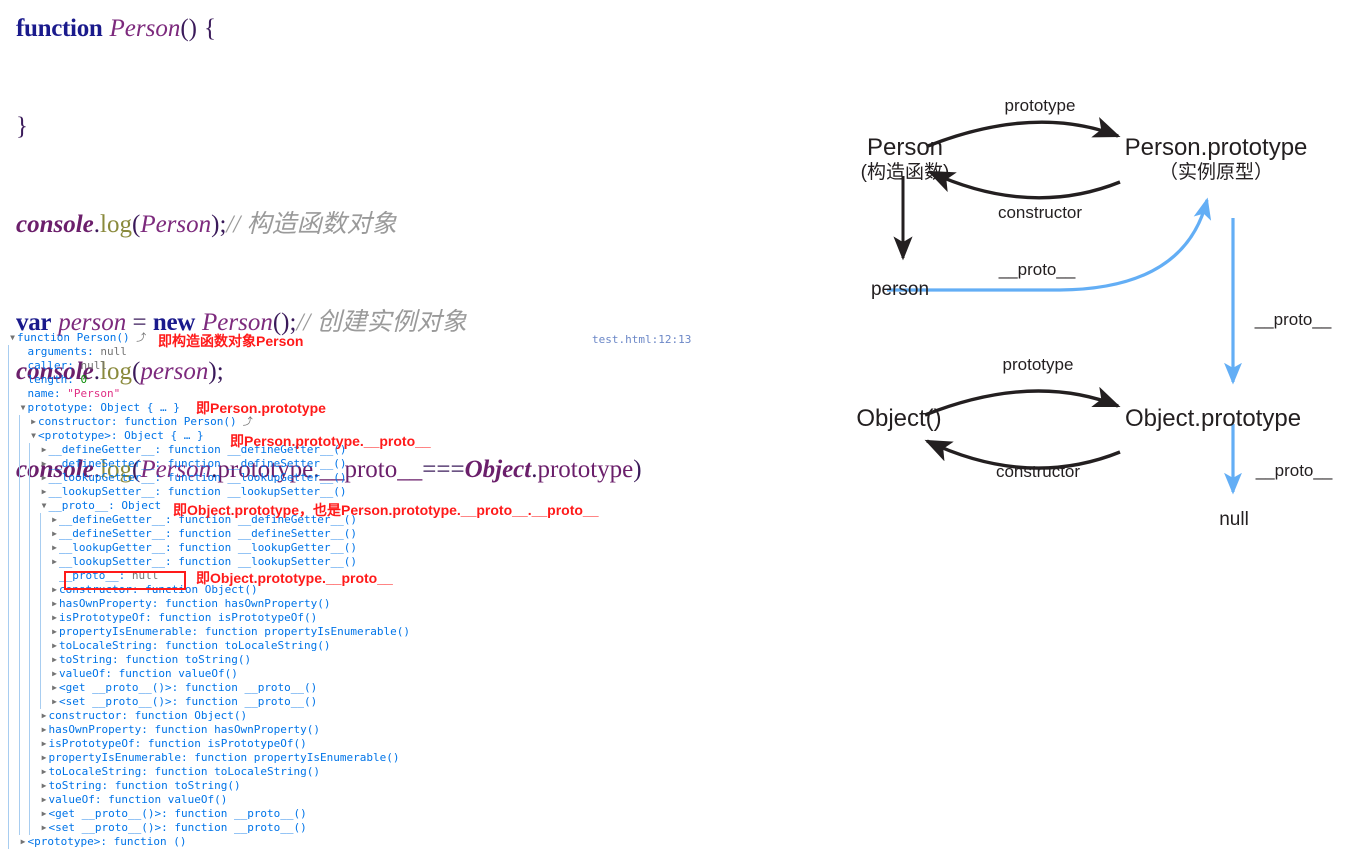 The image size is (1366, 855). Describe the element at coordinates (122, 701) in the screenshot. I see `console-property-key: <set __proto__()>:` at that location.